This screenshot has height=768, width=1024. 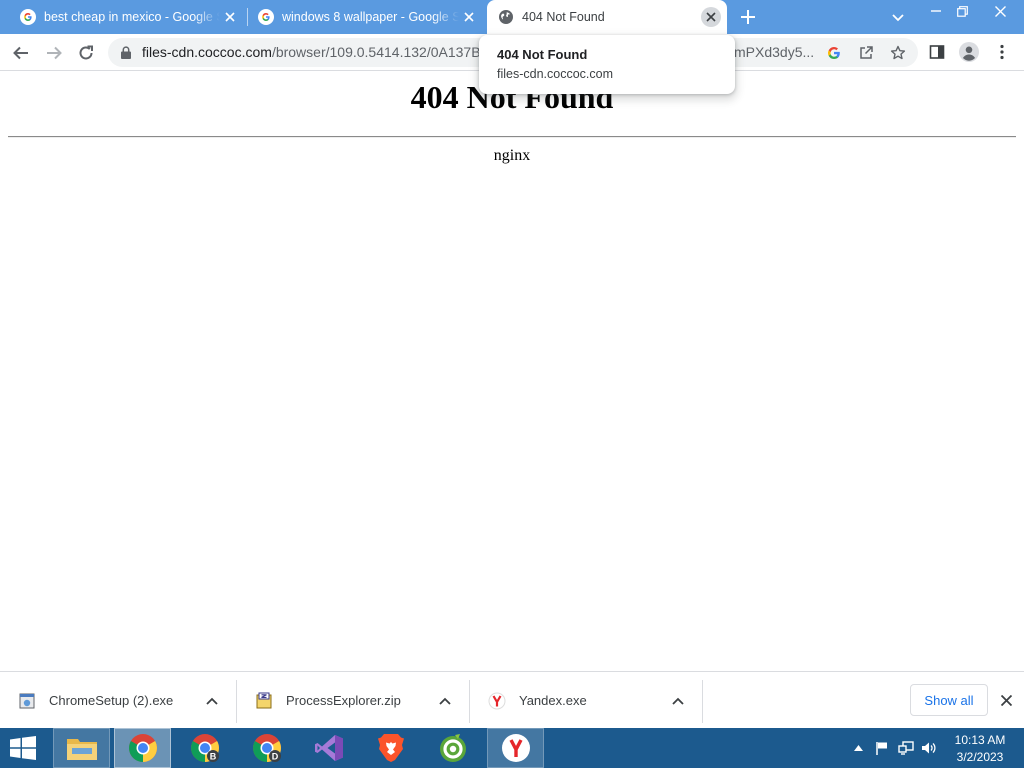 I want to click on tab-google-search-wallpaper: windows 8 wallpaper - Google Search, so click(x=366, y=17).